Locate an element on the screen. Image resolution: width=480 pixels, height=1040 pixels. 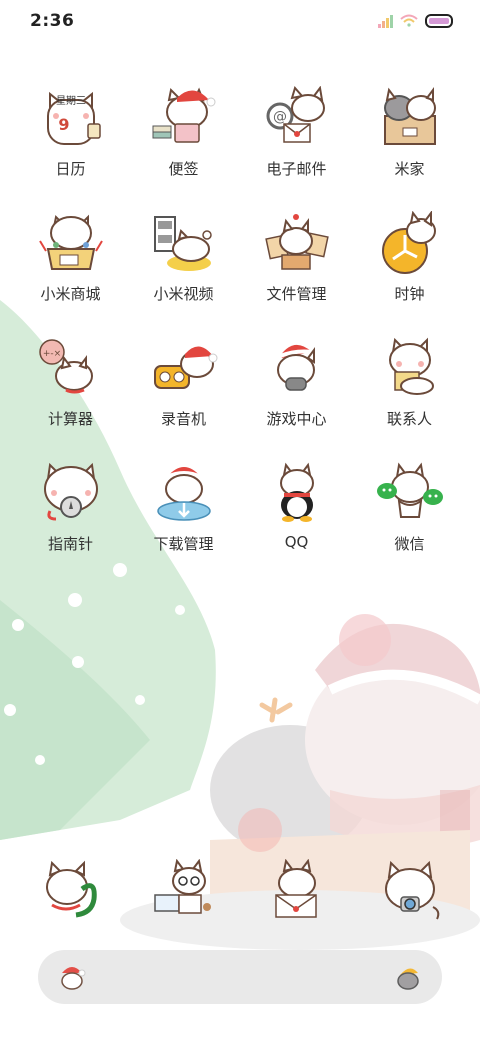
recorder-cat-icon is located at coordinates (185, 367).